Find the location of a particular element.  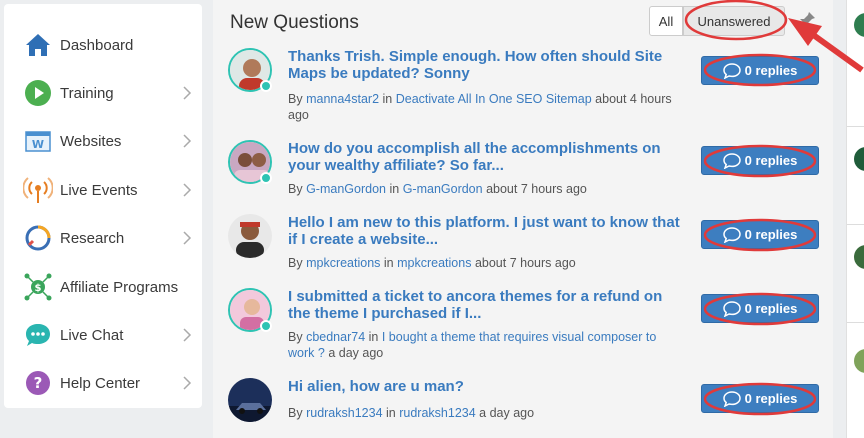

sidebar-item-label: Dashboard is located at coordinates (97, 45).